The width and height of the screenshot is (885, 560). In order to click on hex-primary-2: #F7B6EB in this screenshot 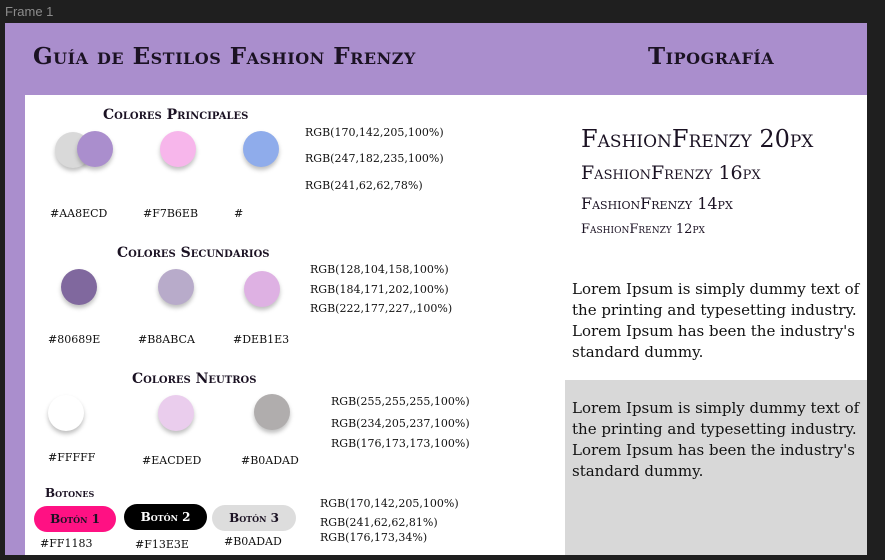, I will do `click(171, 213)`.